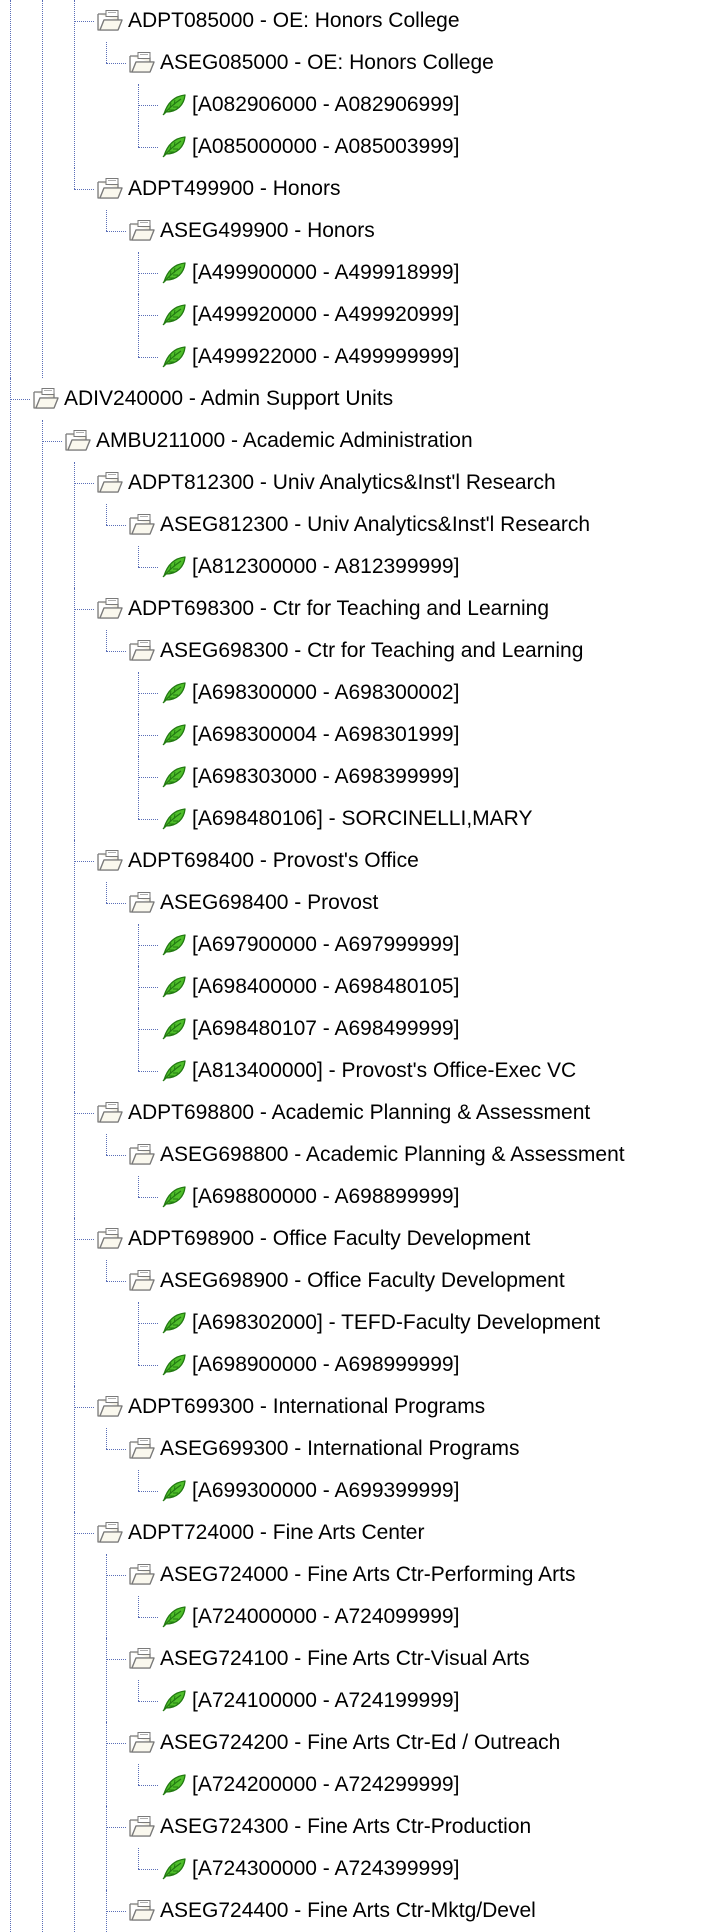 The height and width of the screenshot is (1932, 706). I want to click on tree-node: [A499920000 - A499920999], so click(309, 315).